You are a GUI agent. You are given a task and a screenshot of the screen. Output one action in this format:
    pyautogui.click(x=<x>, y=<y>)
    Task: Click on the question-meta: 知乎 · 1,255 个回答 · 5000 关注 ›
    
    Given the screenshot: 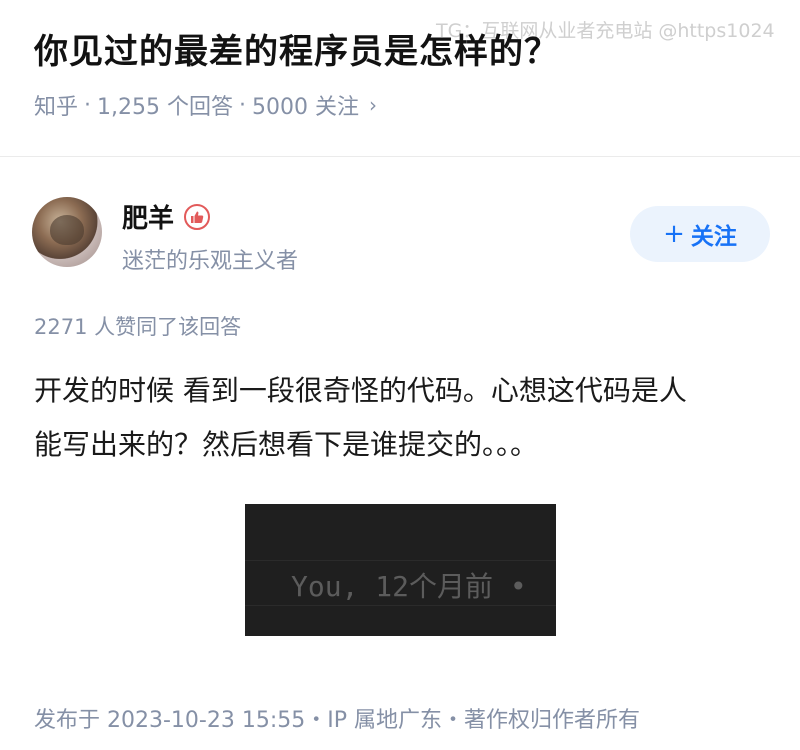 What is the action you would take?
    pyautogui.click(x=205, y=105)
    